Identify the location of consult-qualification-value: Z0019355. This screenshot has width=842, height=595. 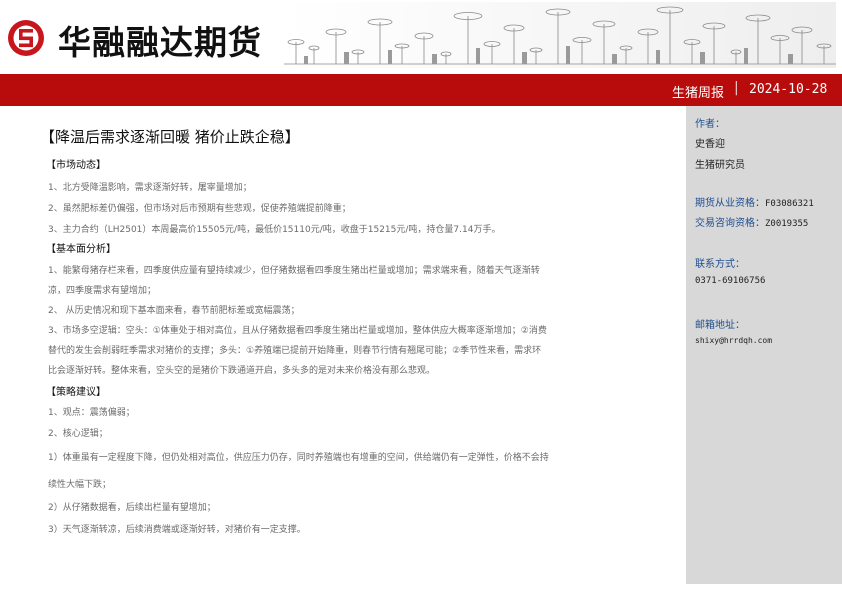
(787, 224).